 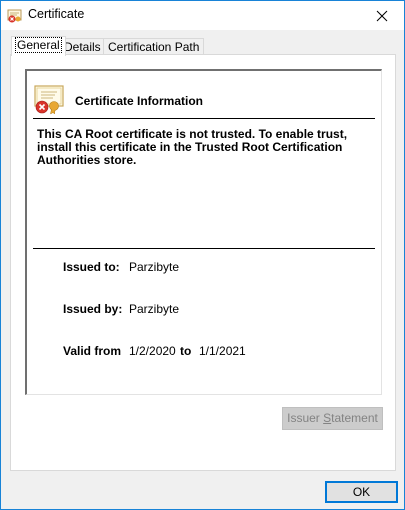 I want to click on close-icon, so click(x=381, y=15).